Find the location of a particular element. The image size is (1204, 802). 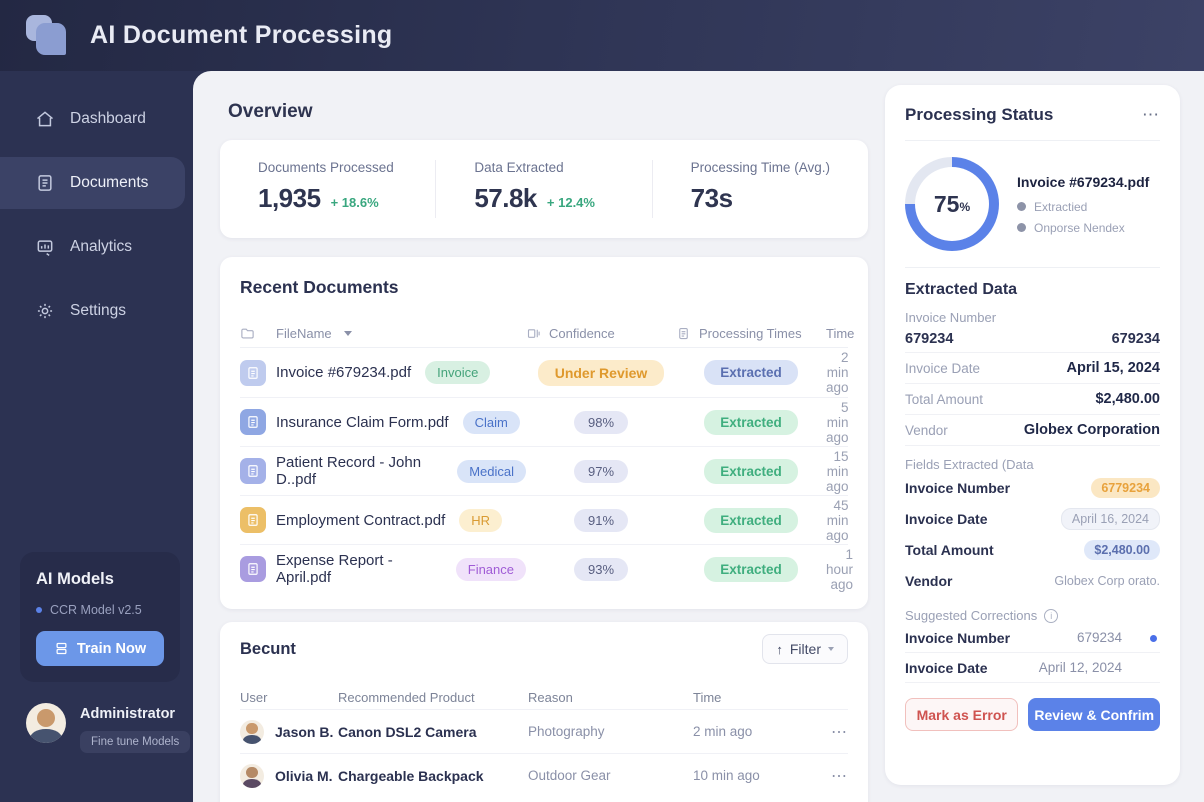

info-icon: i is located at coordinates (1051, 615).